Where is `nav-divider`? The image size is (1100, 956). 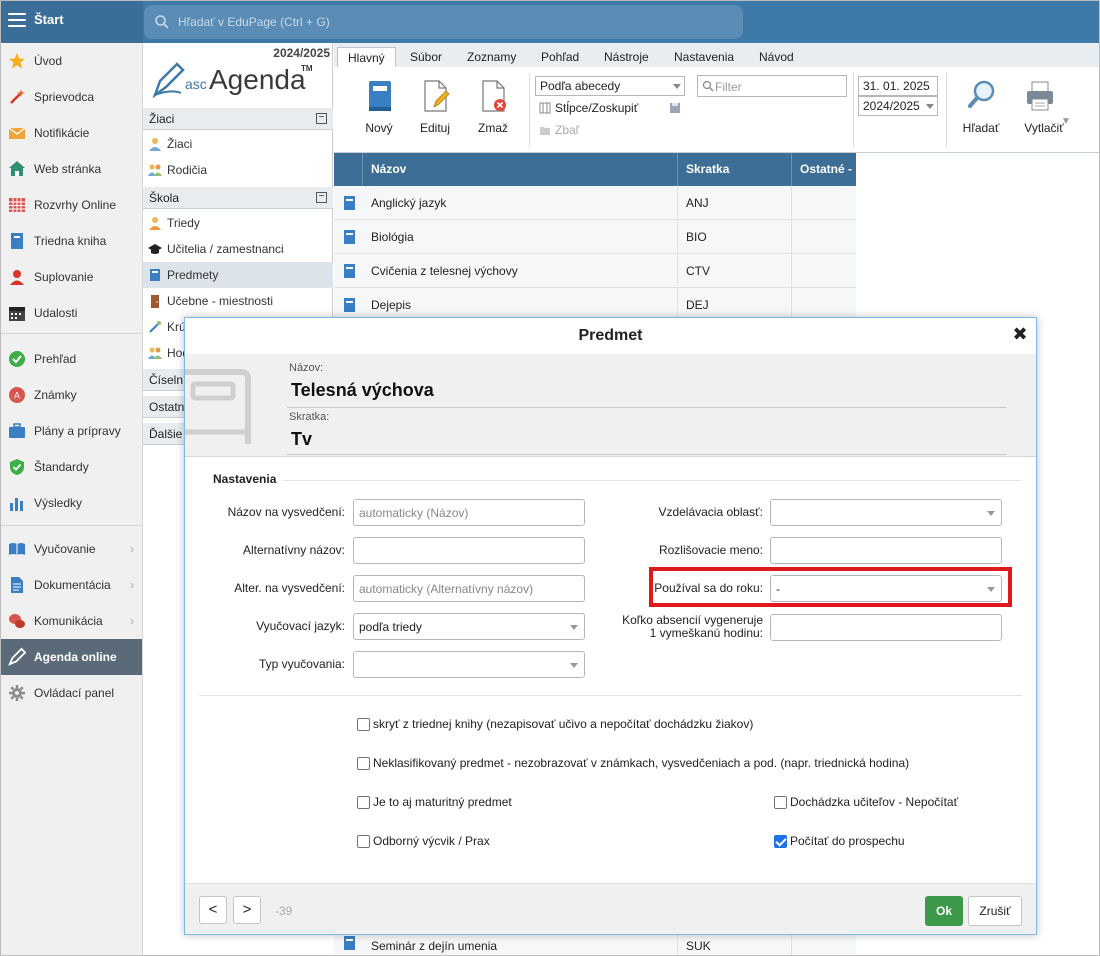 nav-divider is located at coordinates (71, 525).